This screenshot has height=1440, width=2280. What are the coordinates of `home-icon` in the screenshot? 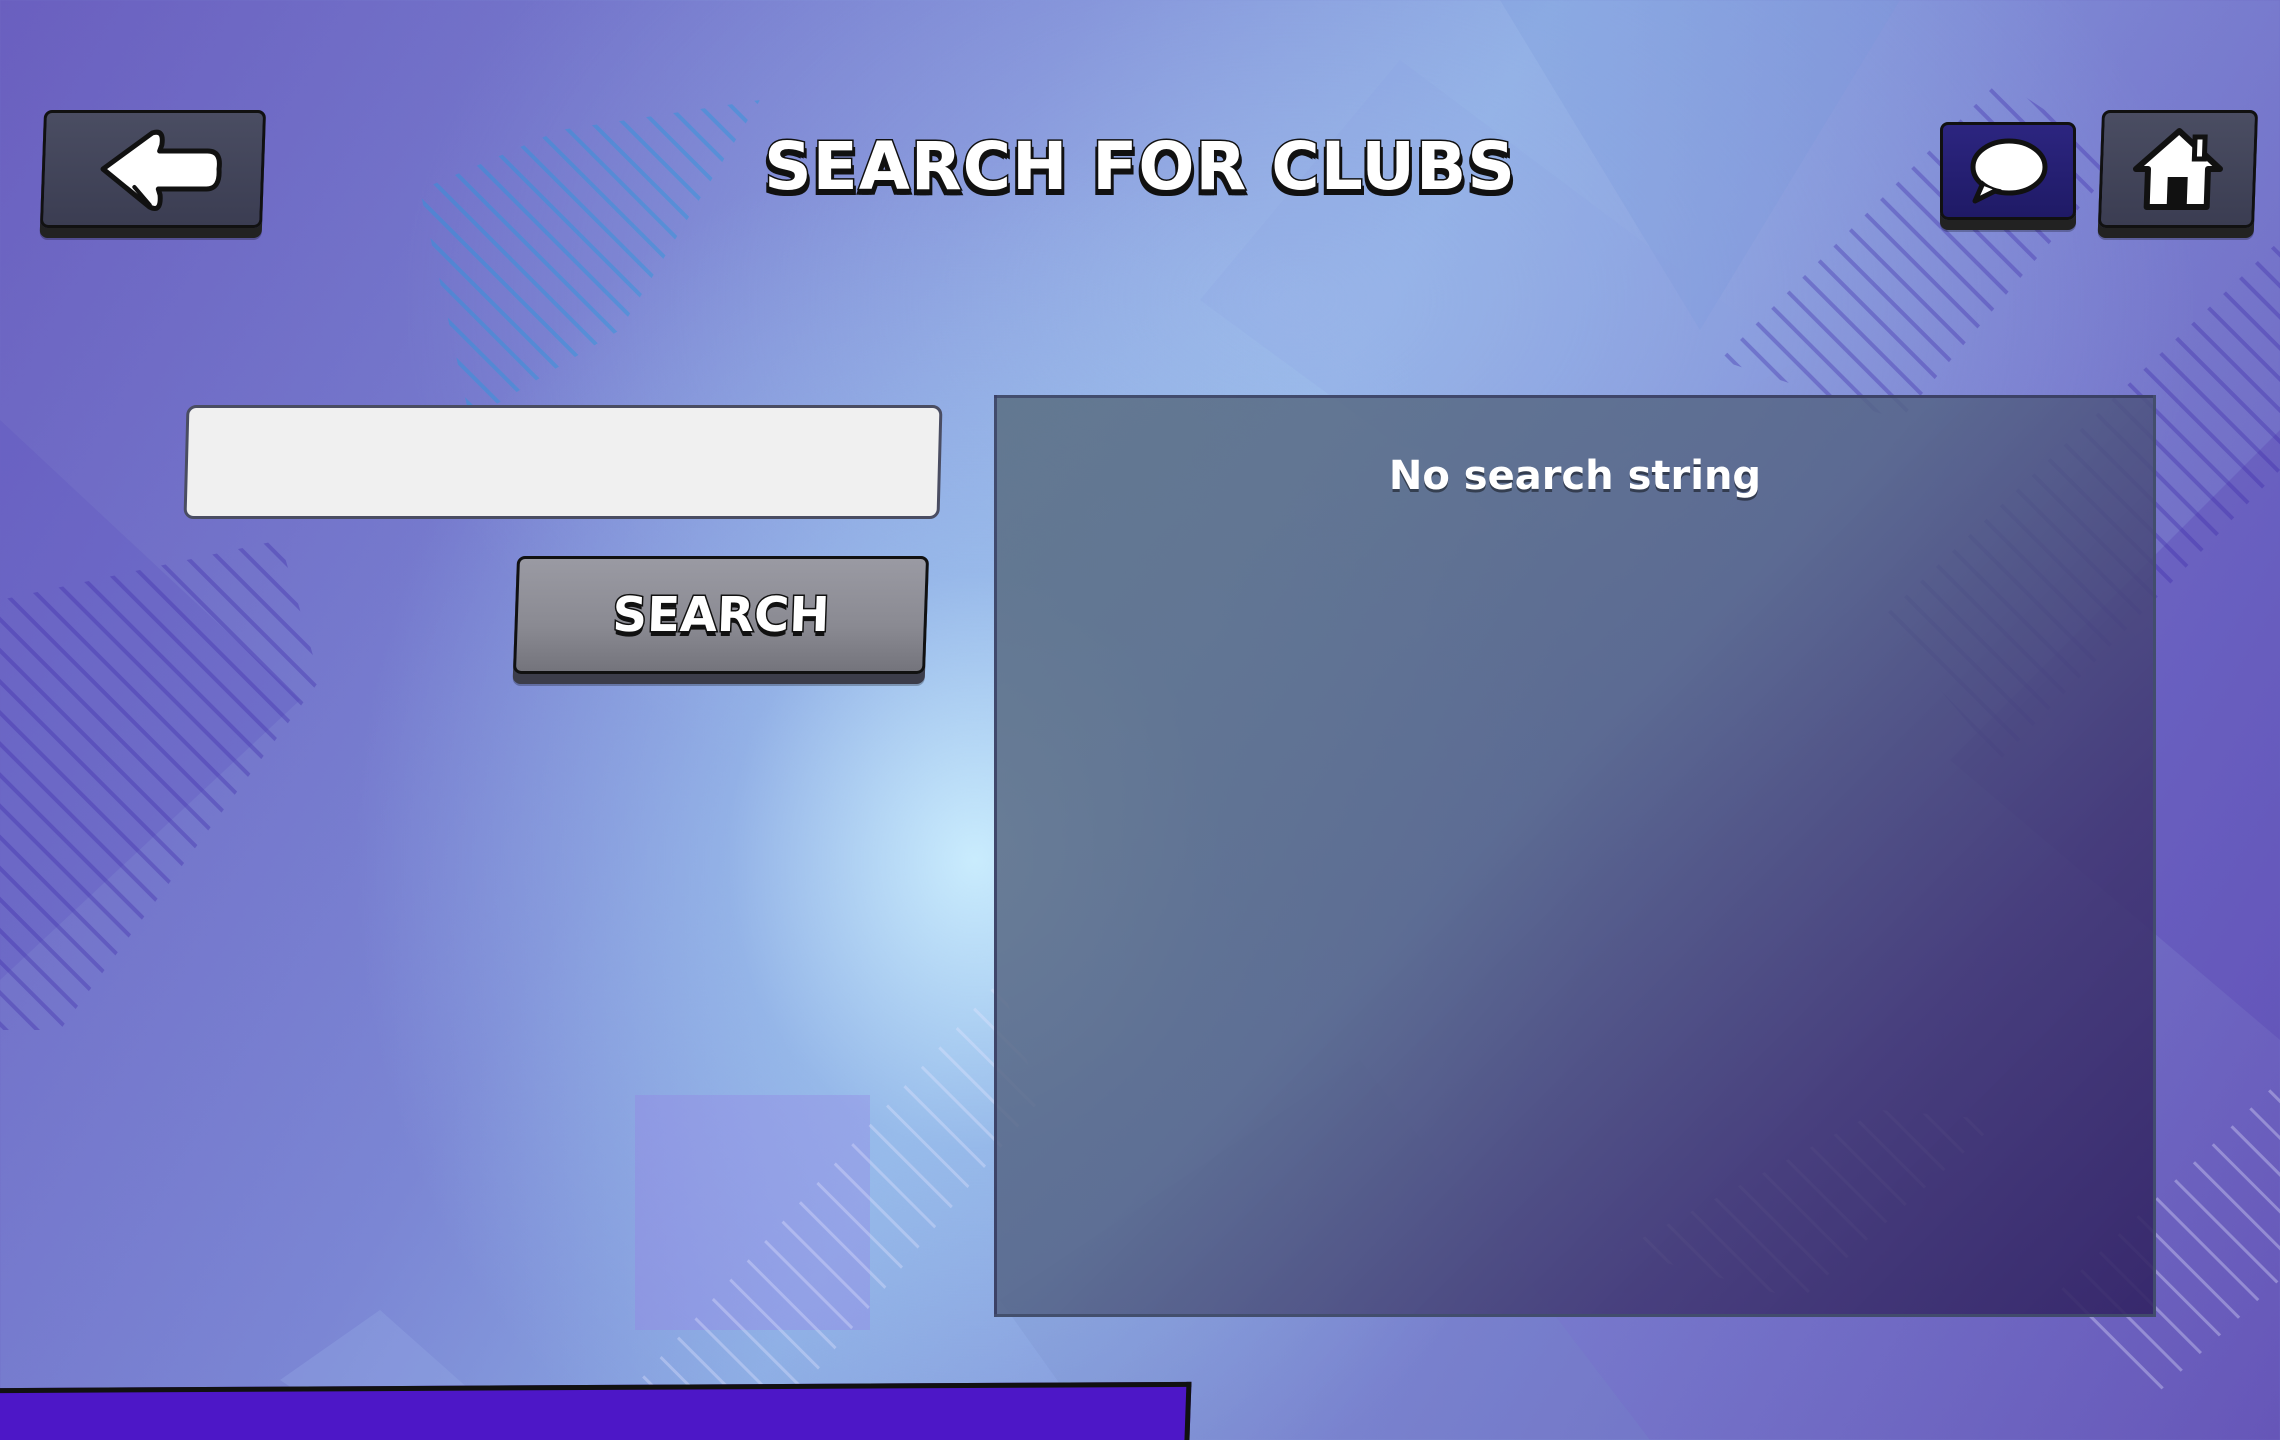 It's located at (2178, 169).